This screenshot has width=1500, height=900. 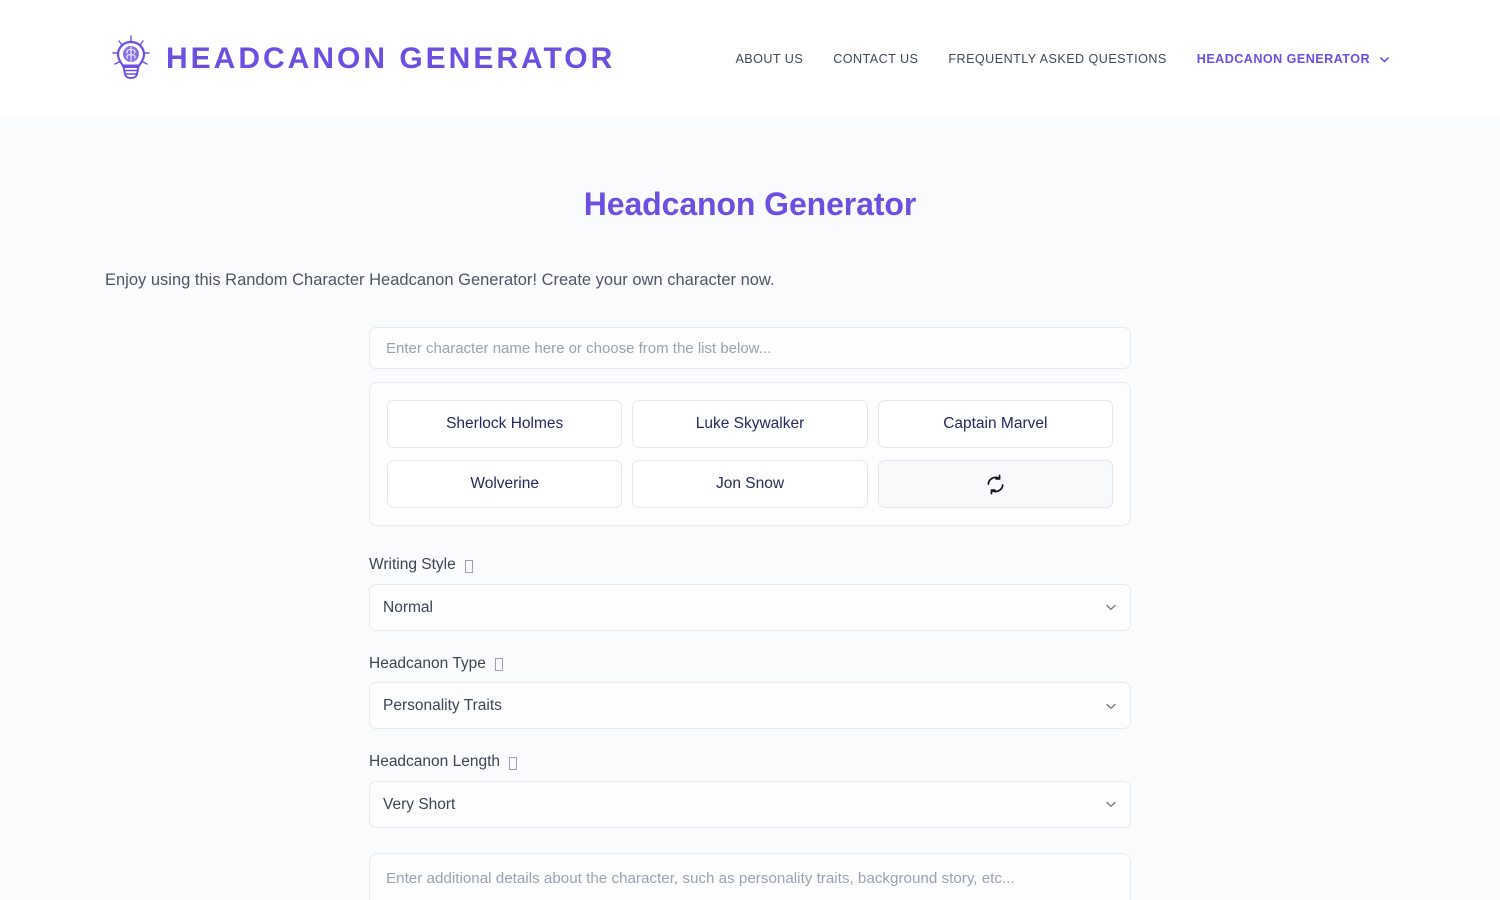 What do you see at coordinates (427, 663) in the screenshot?
I see `headcanon-type-label-text: Headcanon Type` at bounding box center [427, 663].